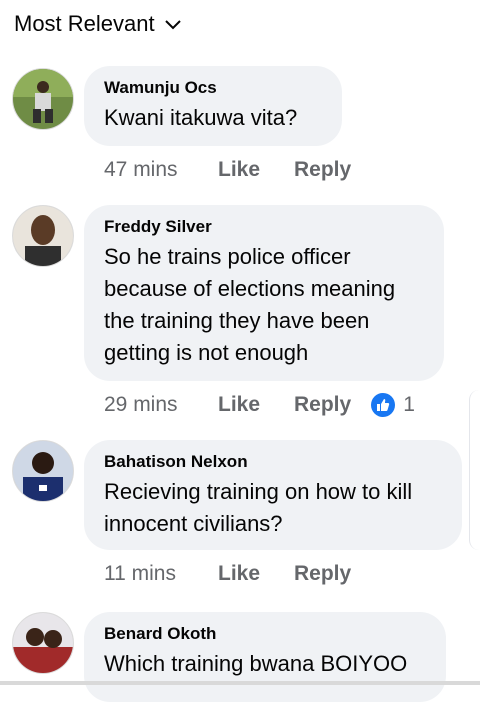 The width and height of the screenshot is (480, 702). What do you see at coordinates (474, 470) in the screenshot?
I see `side-panel-edge` at bounding box center [474, 470].